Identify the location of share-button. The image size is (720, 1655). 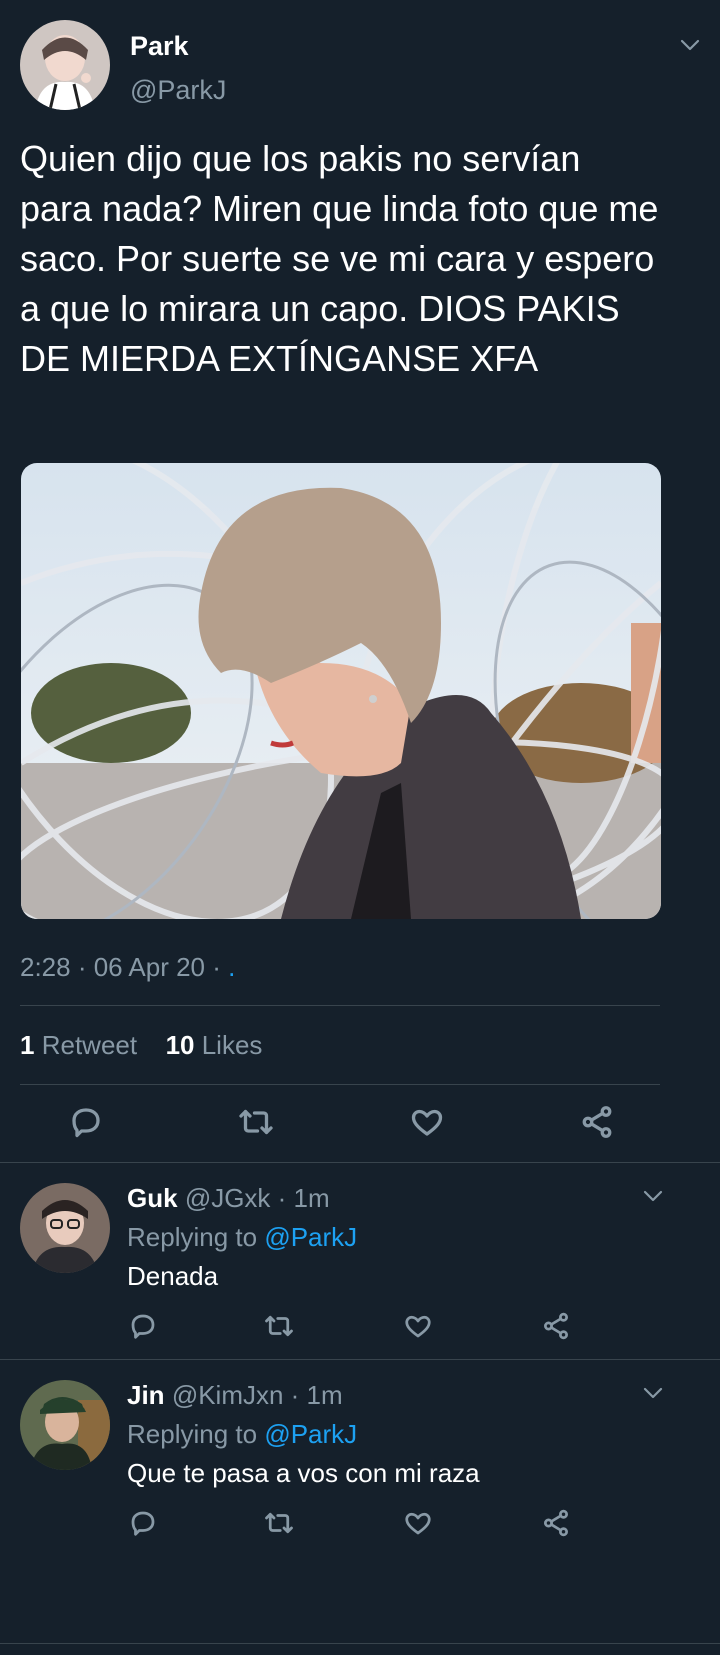
(597, 1122).